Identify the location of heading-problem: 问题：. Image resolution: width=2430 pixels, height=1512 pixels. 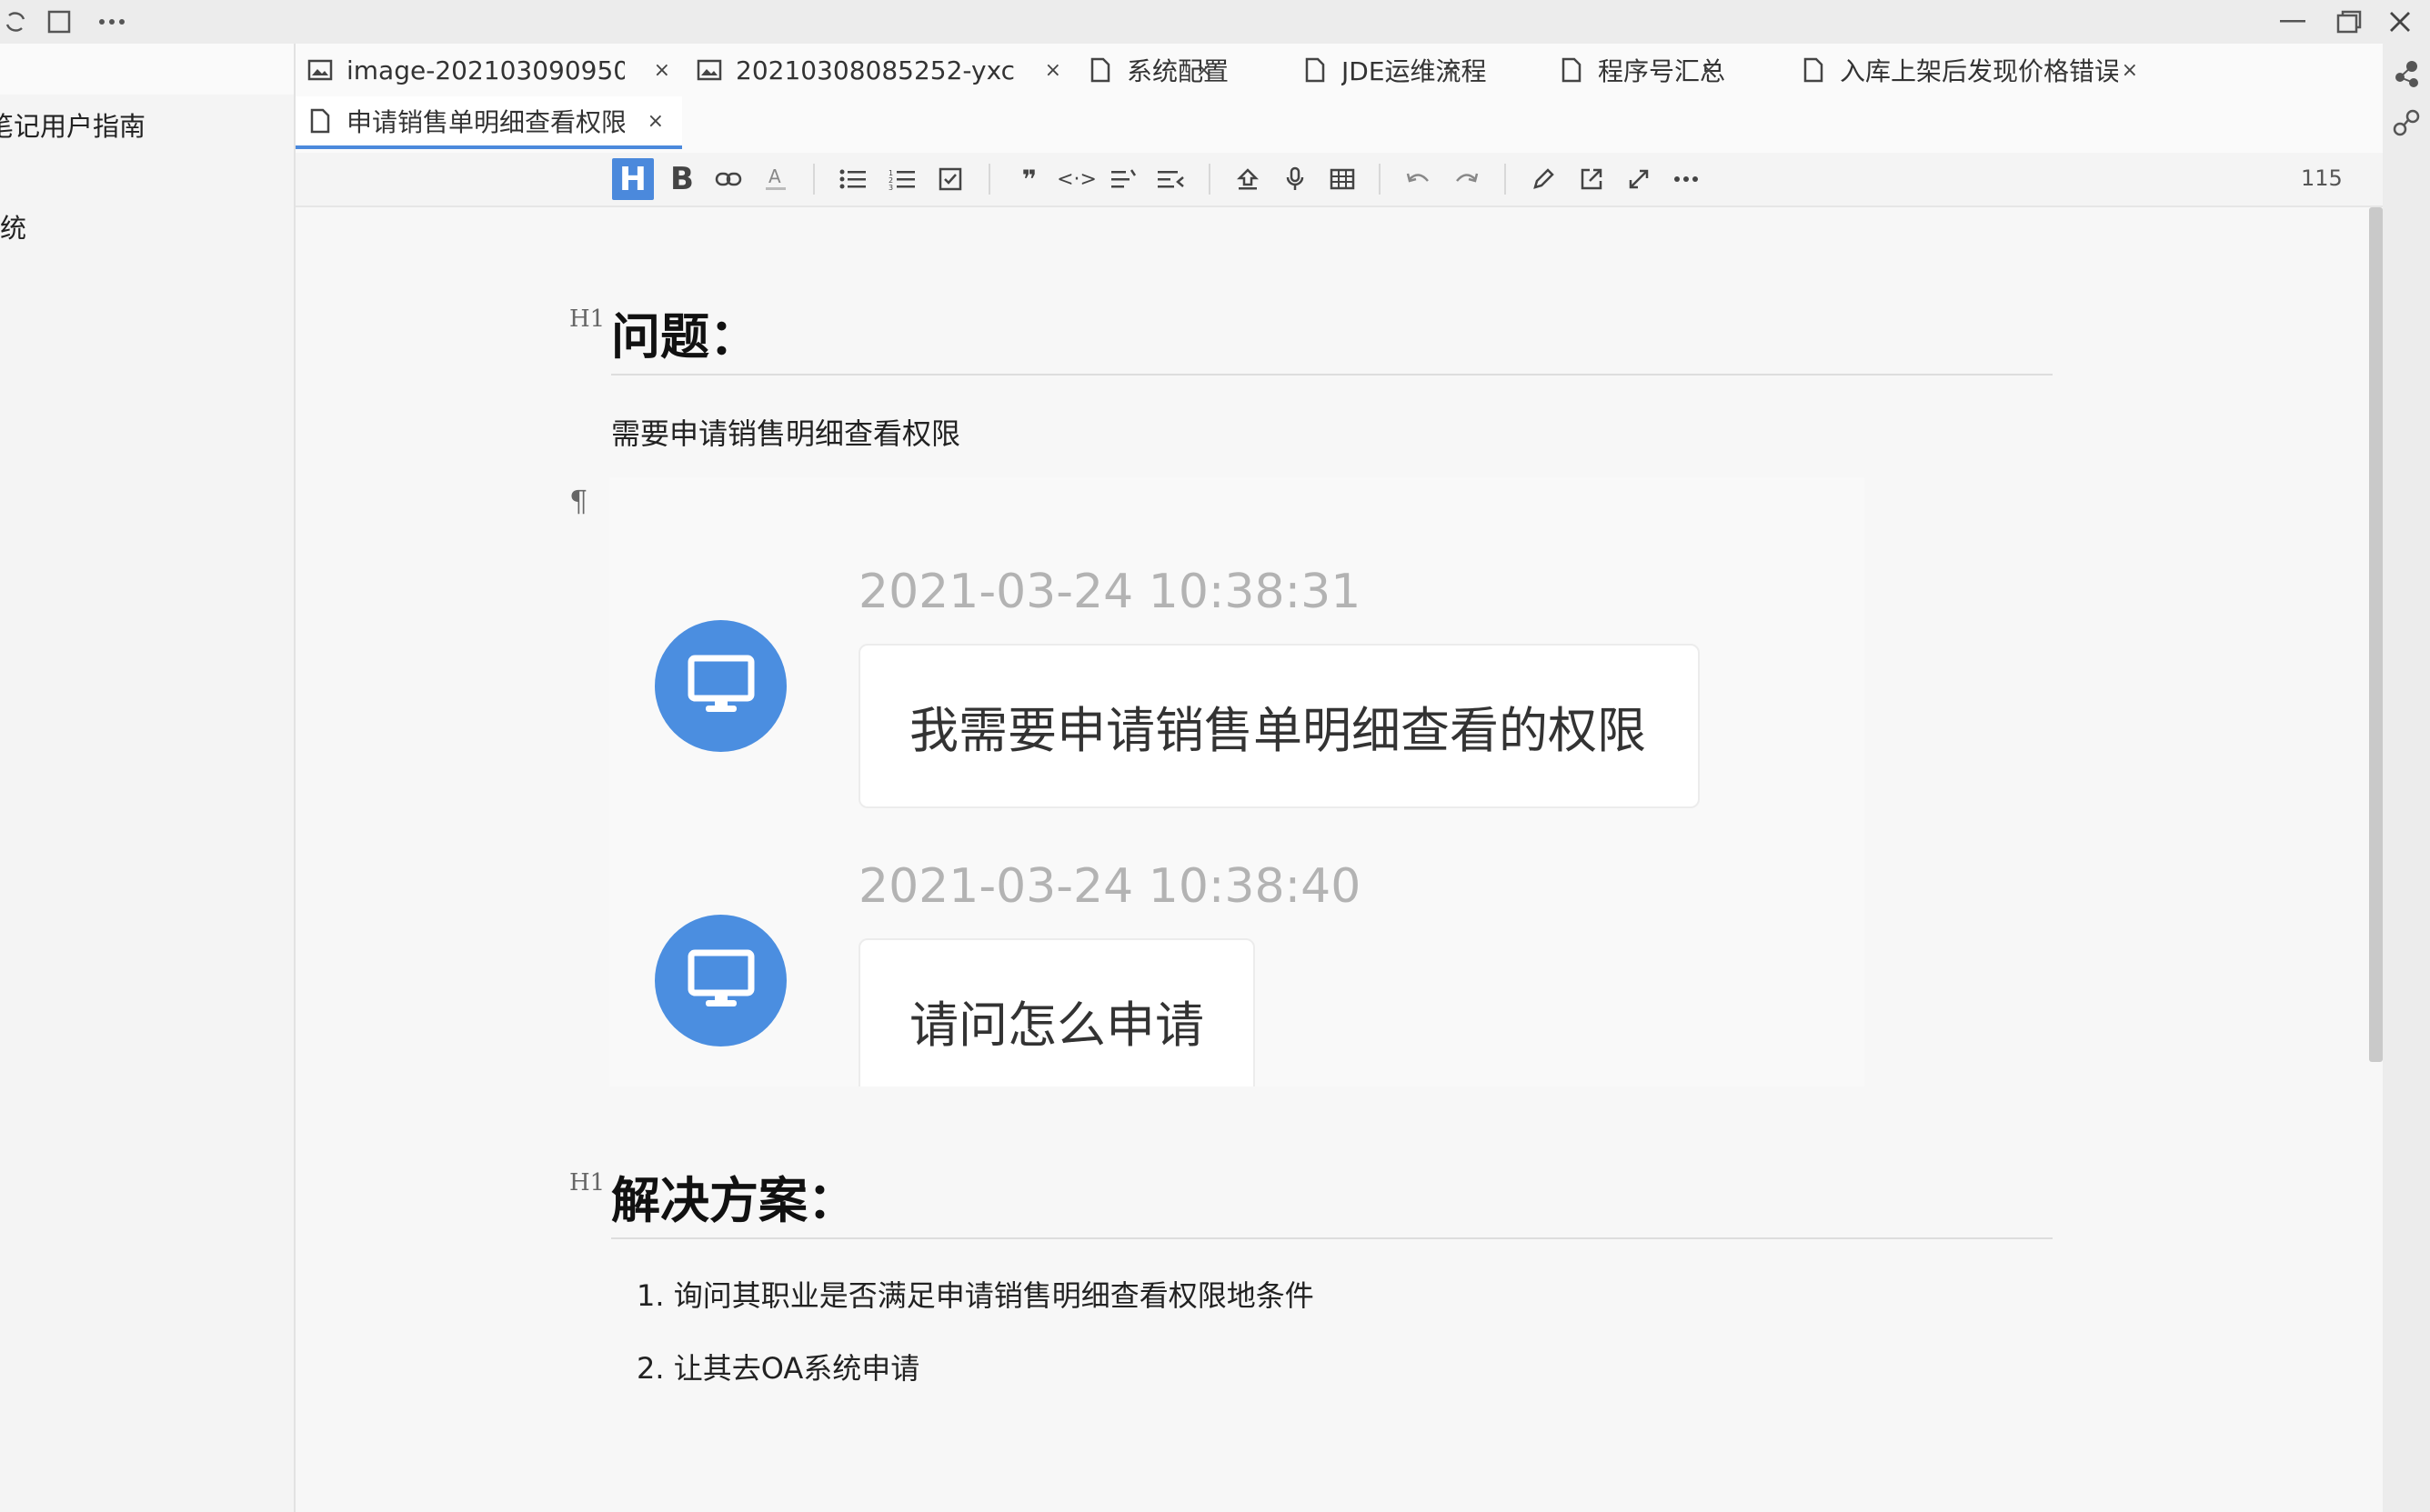
(684, 332).